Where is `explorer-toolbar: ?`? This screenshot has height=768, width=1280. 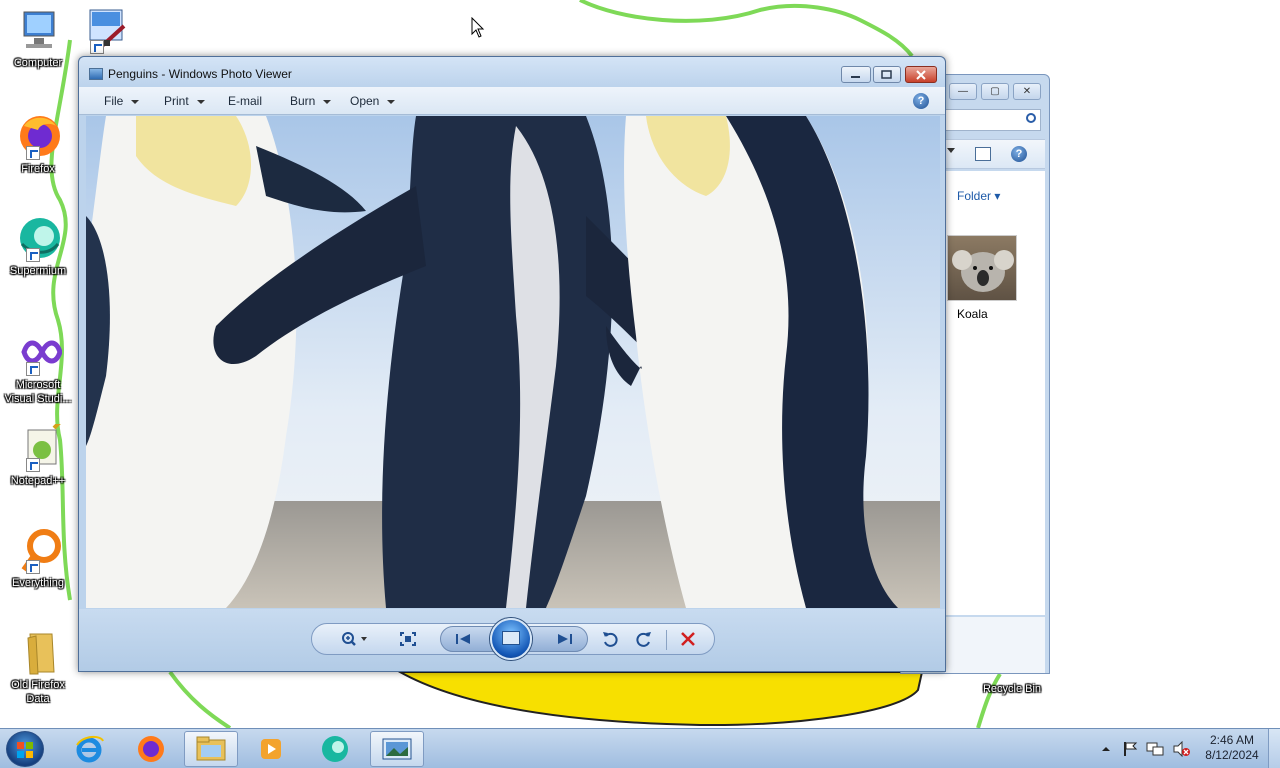 explorer-toolbar: ? is located at coordinates (995, 154).